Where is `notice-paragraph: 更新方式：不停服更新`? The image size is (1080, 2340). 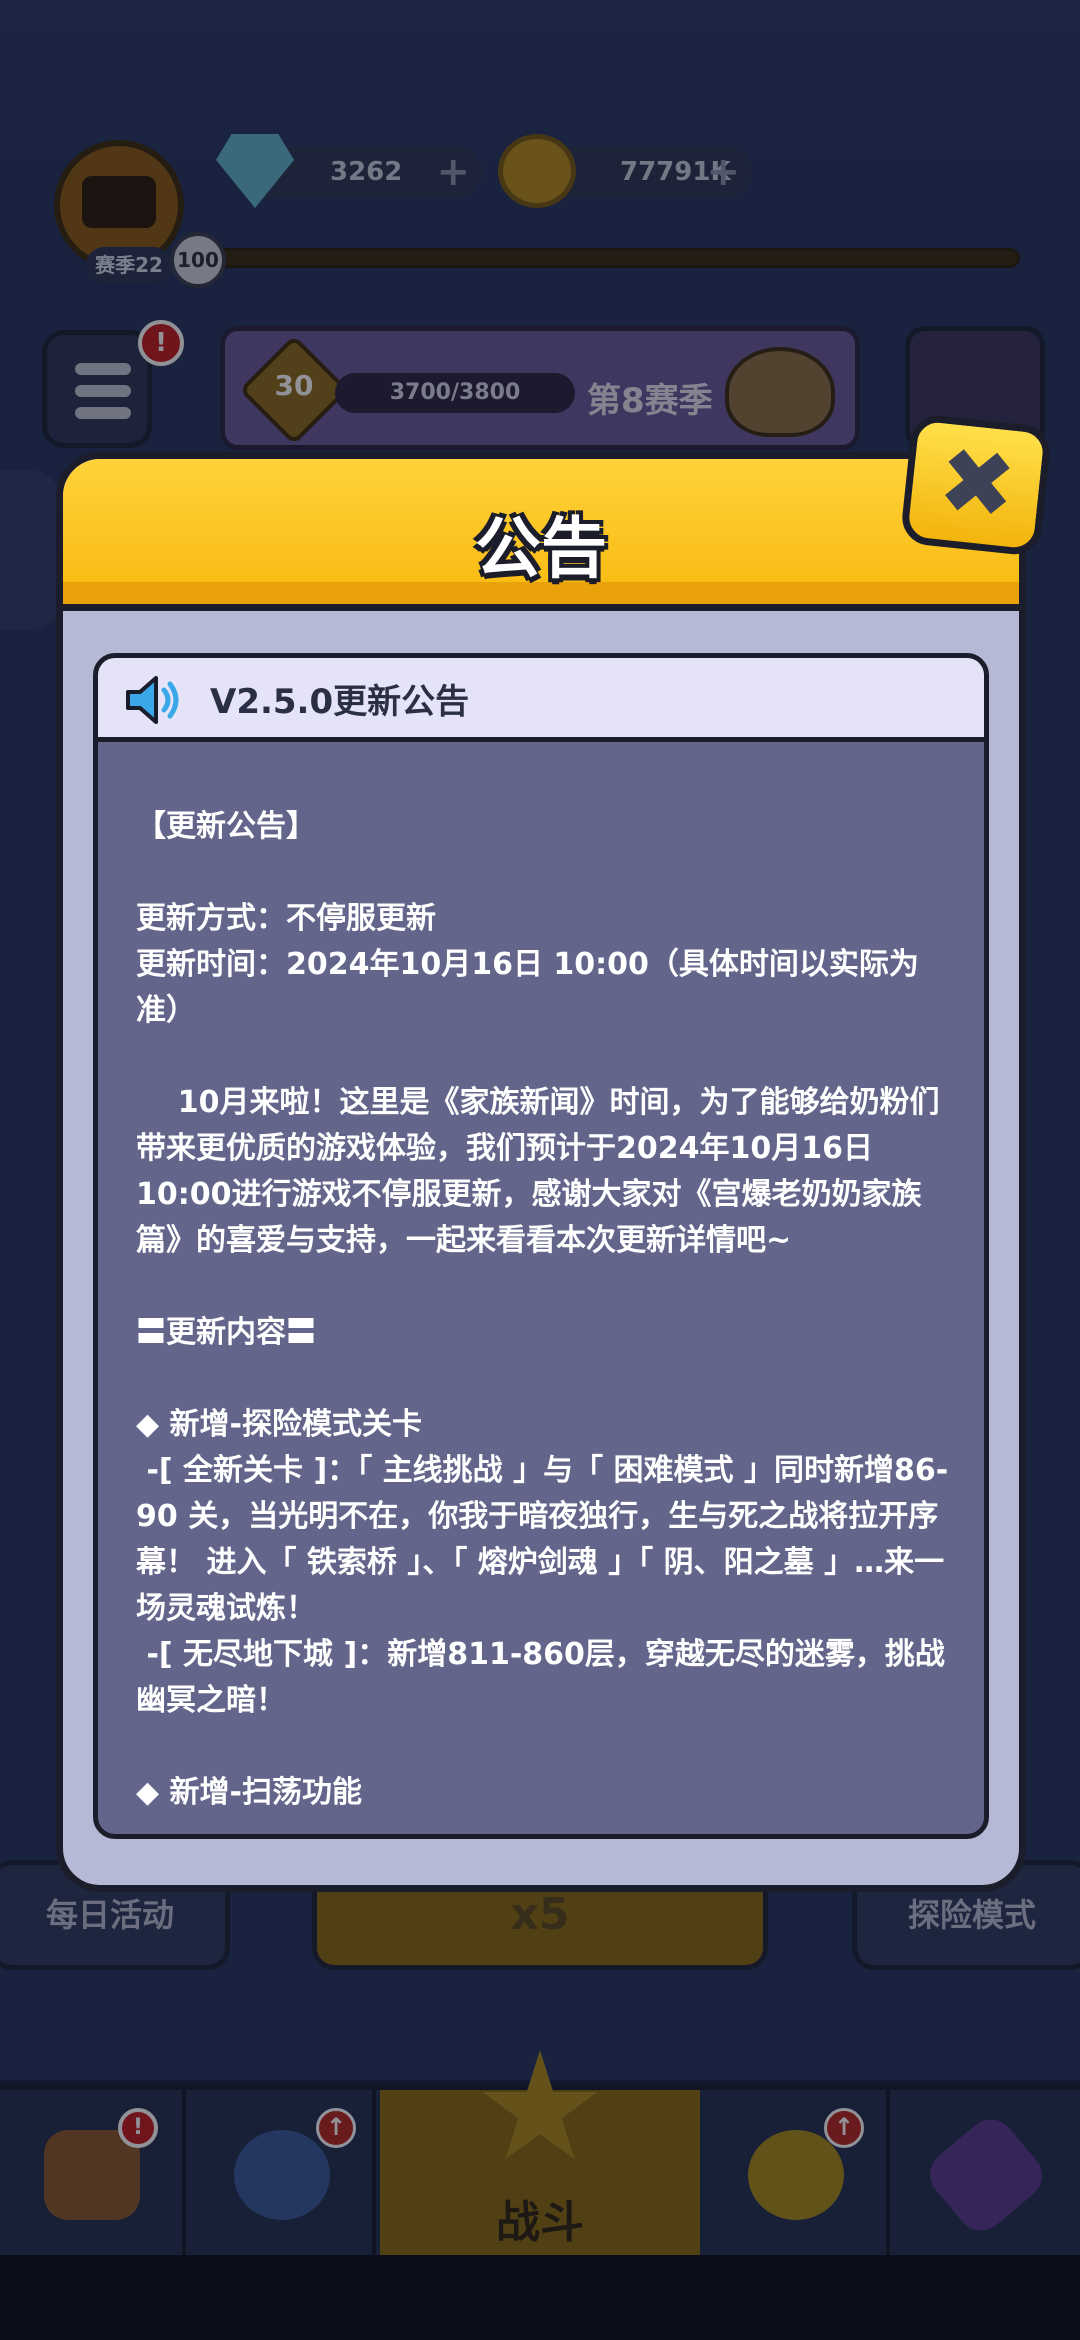
notice-paragraph: 更新方式：不停服更新 is located at coordinates (286, 918).